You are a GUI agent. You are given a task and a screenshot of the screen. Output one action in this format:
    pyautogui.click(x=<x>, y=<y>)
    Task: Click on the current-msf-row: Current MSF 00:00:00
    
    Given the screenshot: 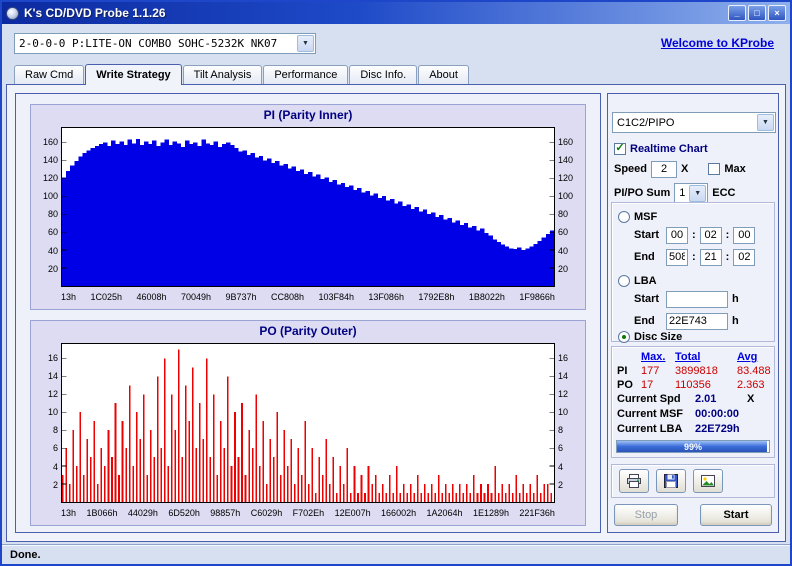 What is the action you would take?
    pyautogui.click(x=693, y=414)
    